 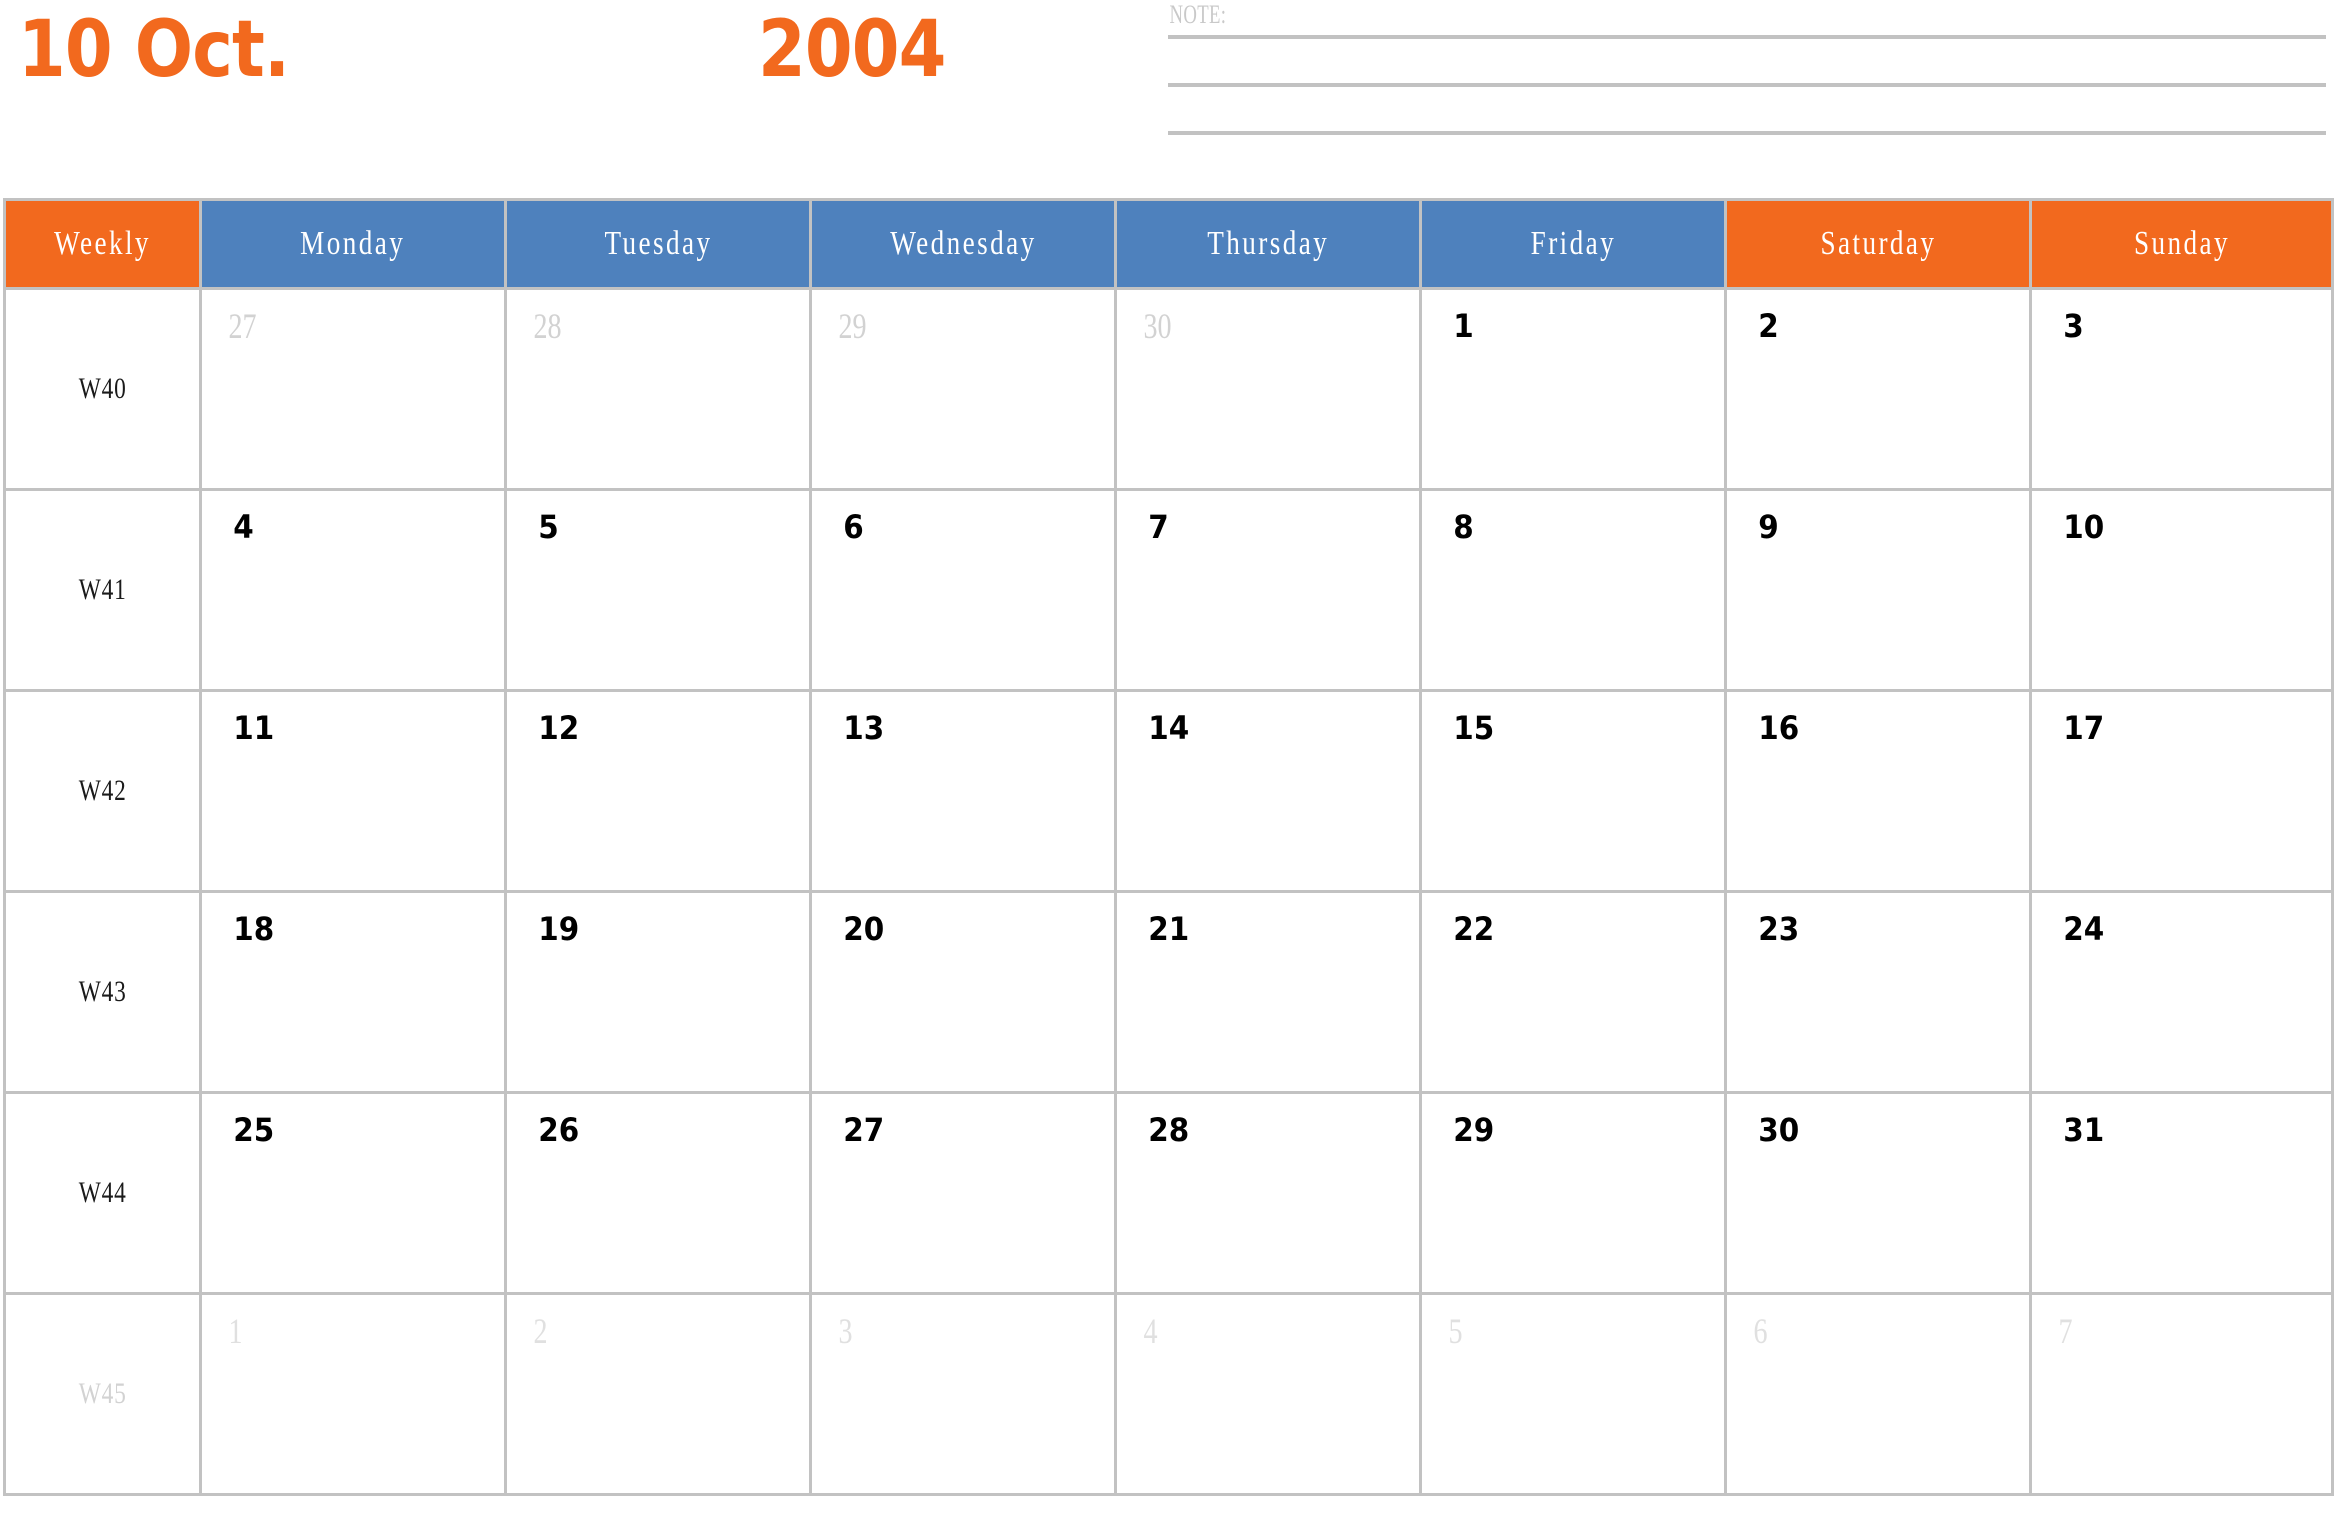 What do you see at coordinates (351, 789) in the screenshot?
I see `day-cell: 11` at bounding box center [351, 789].